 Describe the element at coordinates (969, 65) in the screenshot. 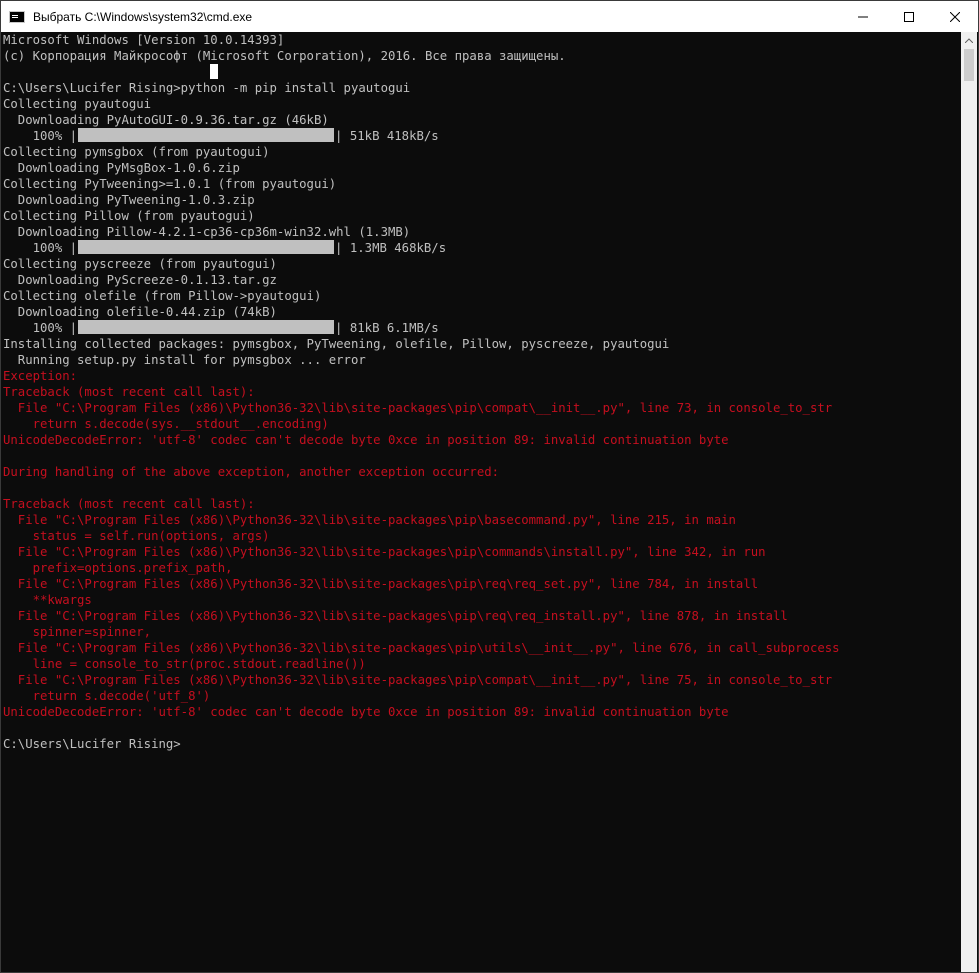

I see `scroll-thumb` at that location.